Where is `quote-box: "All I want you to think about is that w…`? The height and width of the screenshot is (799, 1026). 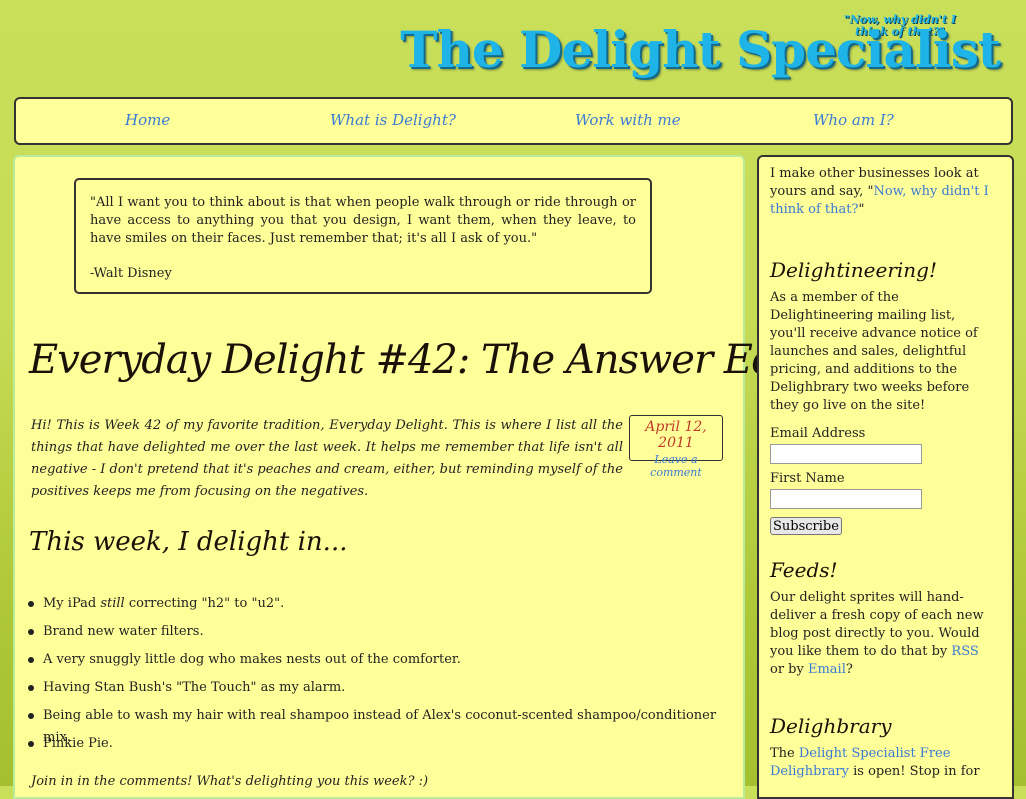
quote-box: "All I want you to think about is that w… is located at coordinates (363, 236).